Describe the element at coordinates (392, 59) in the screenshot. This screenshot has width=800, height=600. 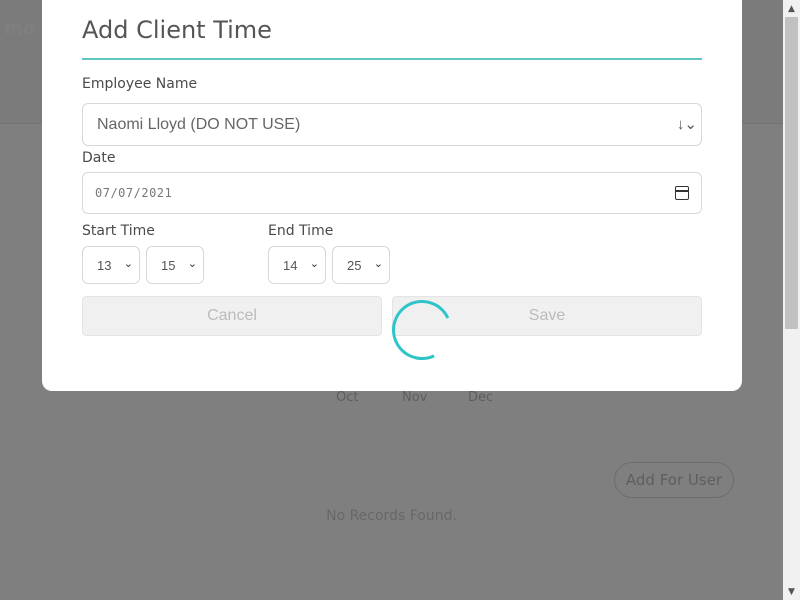
I see `title-divider` at that location.